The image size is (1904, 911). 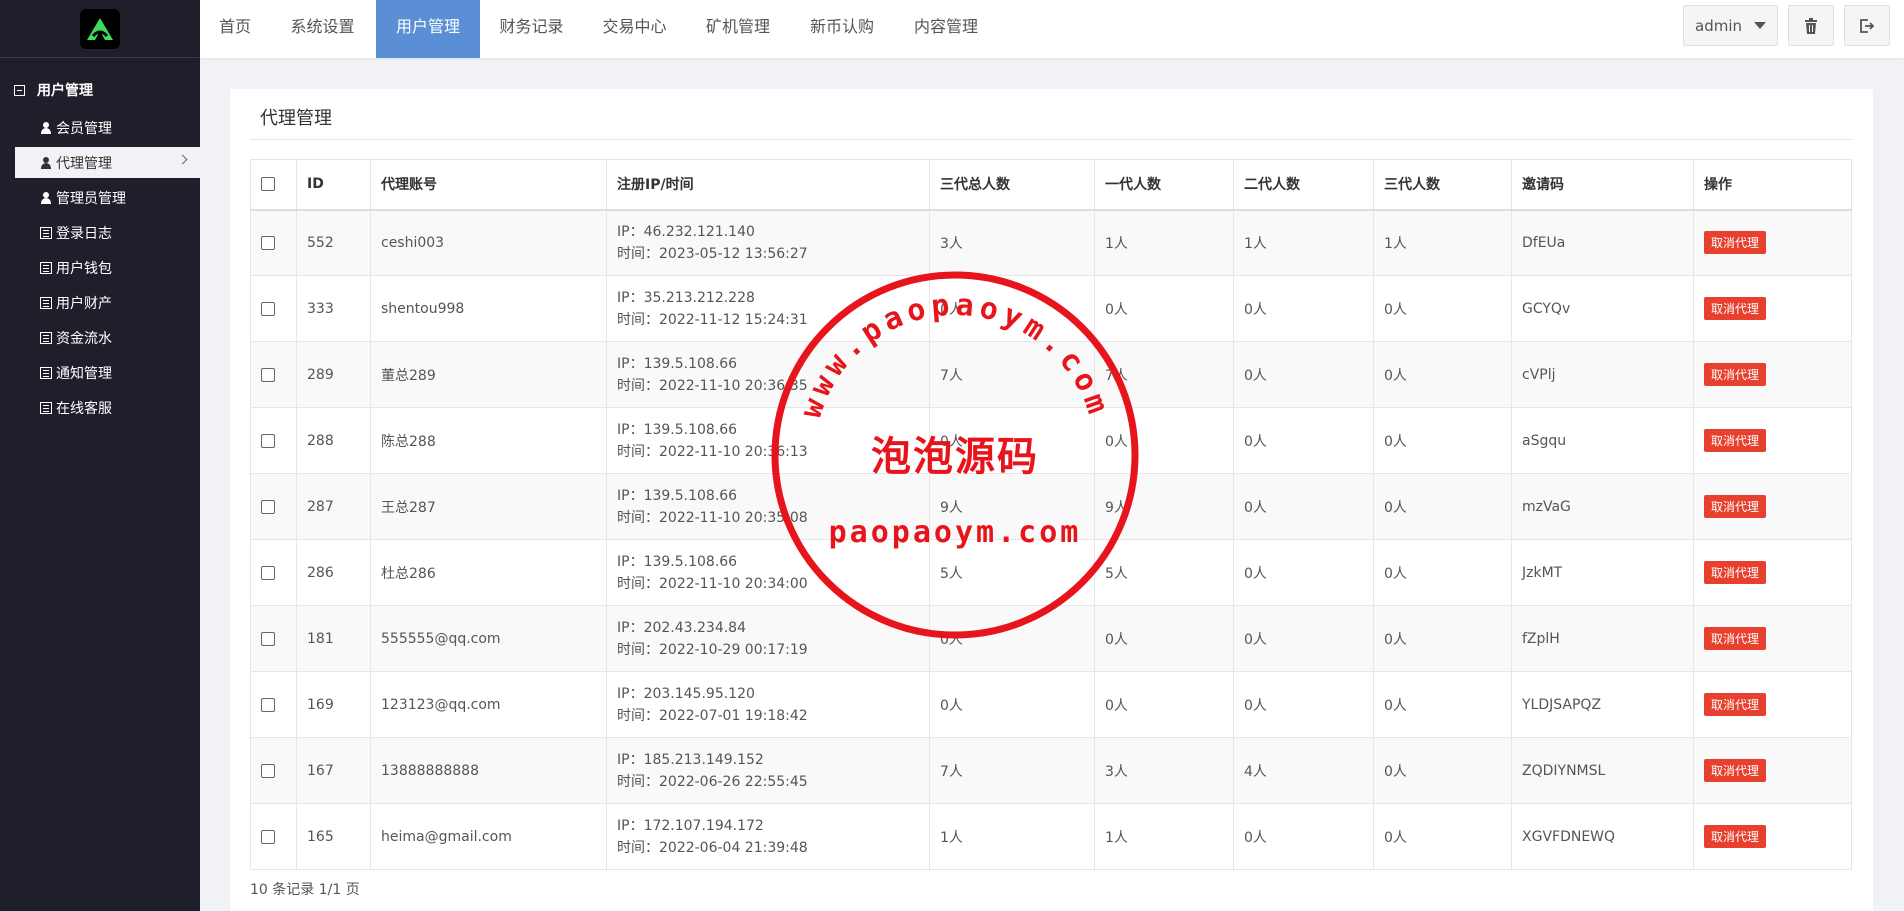 I want to click on menu-group-toggle: 用户管理, so click(x=100, y=90).